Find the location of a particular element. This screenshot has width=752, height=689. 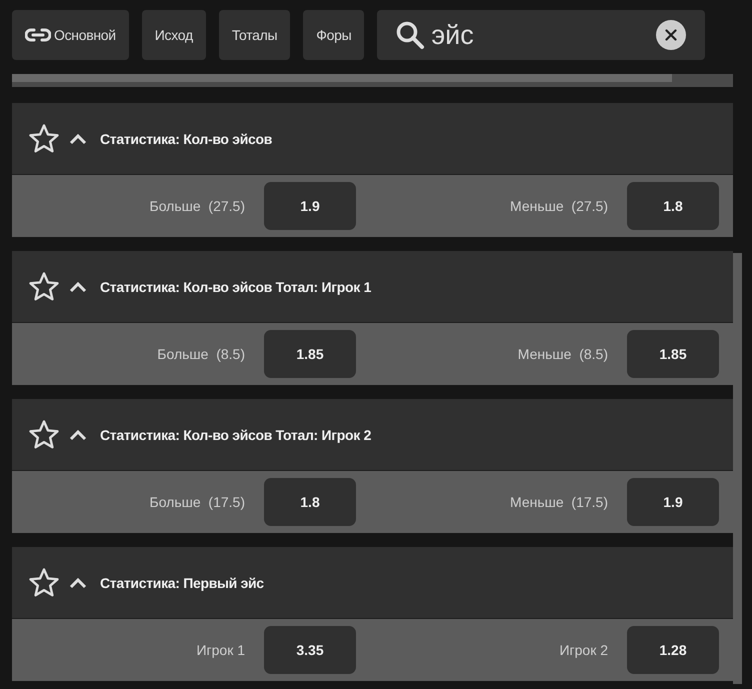

search-icon is located at coordinates (410, 35).